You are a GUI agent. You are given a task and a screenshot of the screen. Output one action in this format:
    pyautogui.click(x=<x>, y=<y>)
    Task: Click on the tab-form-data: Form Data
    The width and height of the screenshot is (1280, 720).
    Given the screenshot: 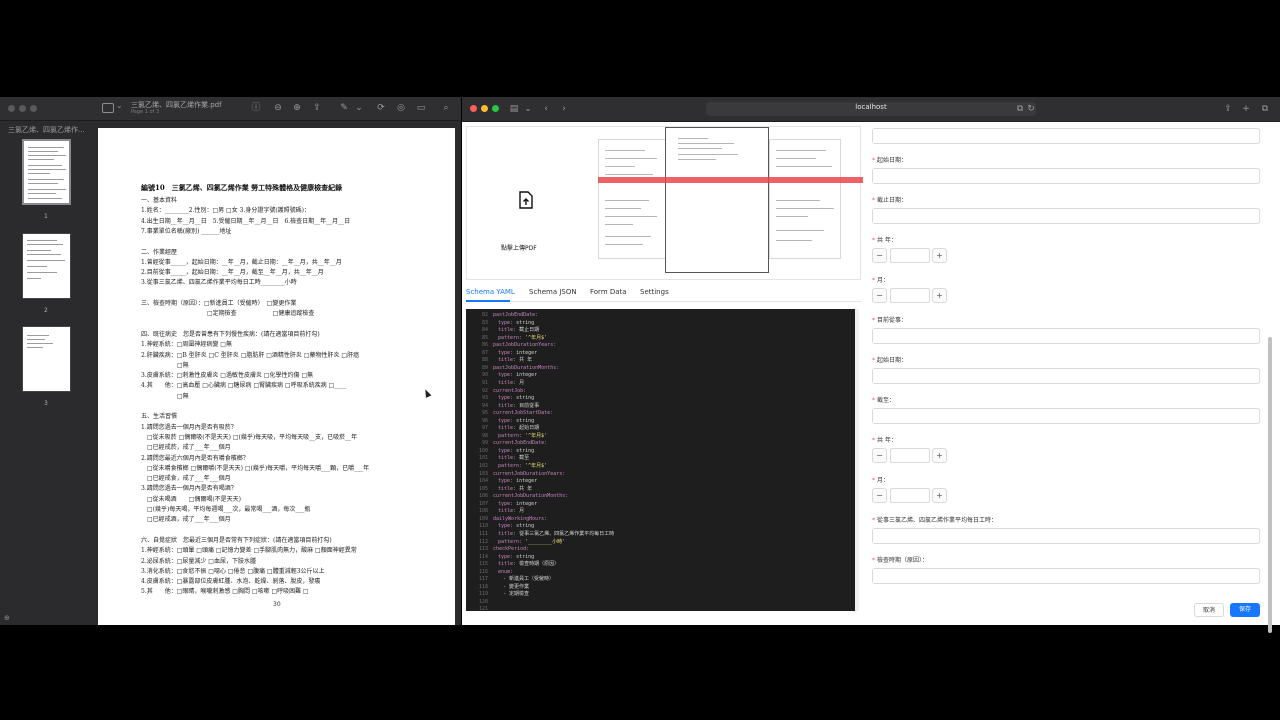 What is the action you would take?
    pyautogui.click(x=608, y=292)
    